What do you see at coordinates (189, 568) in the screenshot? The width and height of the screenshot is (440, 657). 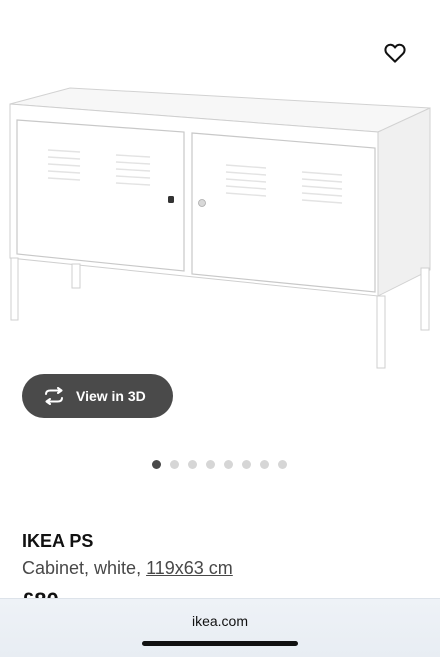 I see `dimensions-link: 119x63 cm` at bounding box center [189, 568].